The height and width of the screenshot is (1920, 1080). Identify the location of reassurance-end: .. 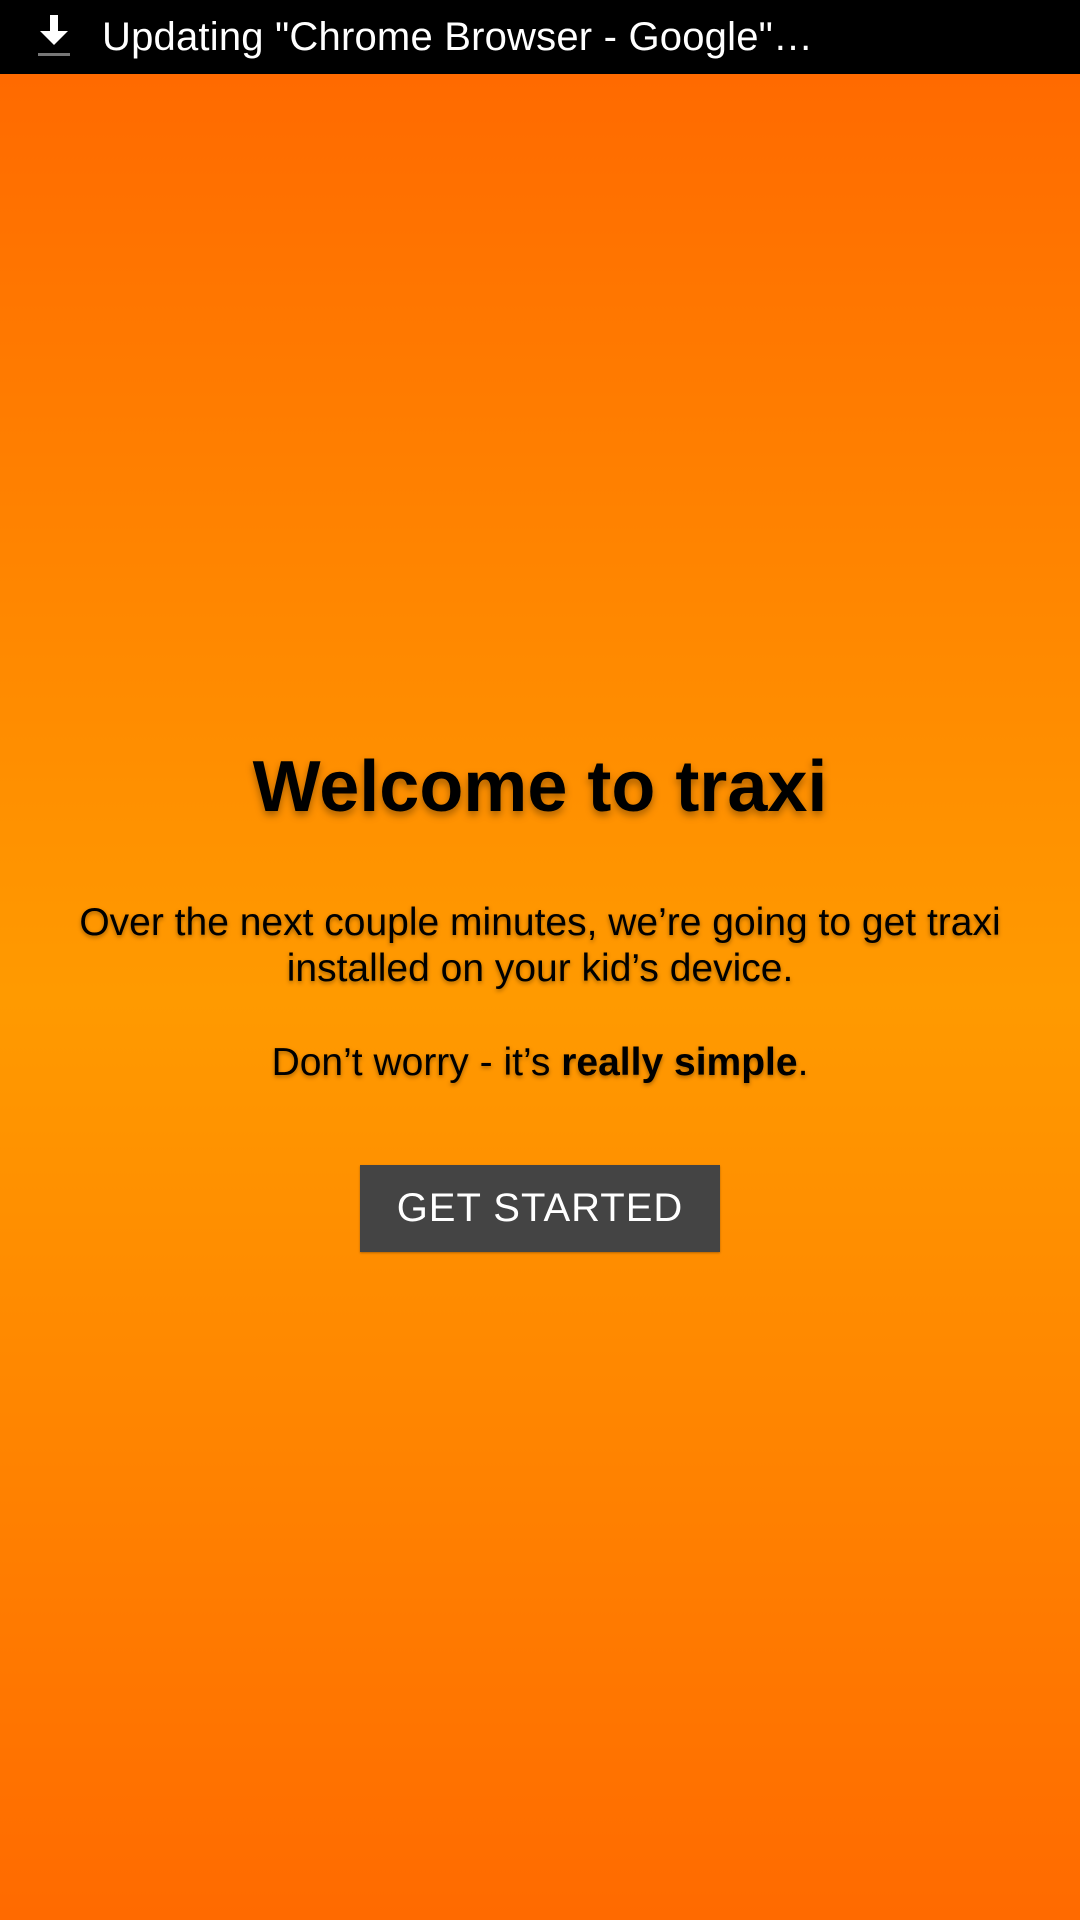
(803, 1062).